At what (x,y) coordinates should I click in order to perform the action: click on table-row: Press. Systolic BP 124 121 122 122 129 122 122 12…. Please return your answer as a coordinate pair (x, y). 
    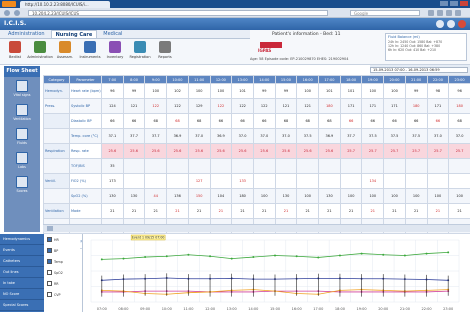
    Looking at the image, I should click on (256, 106).